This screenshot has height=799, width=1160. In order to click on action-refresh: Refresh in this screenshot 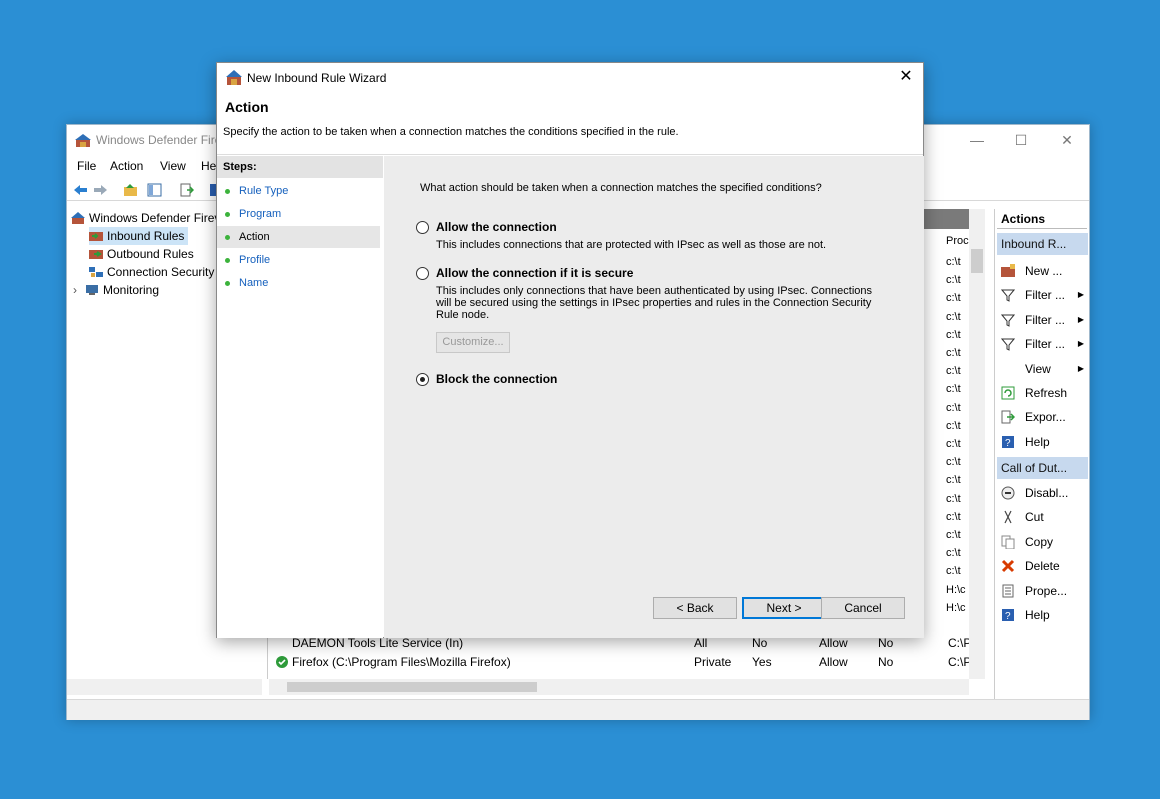, I will do `click(1042, 393)`.